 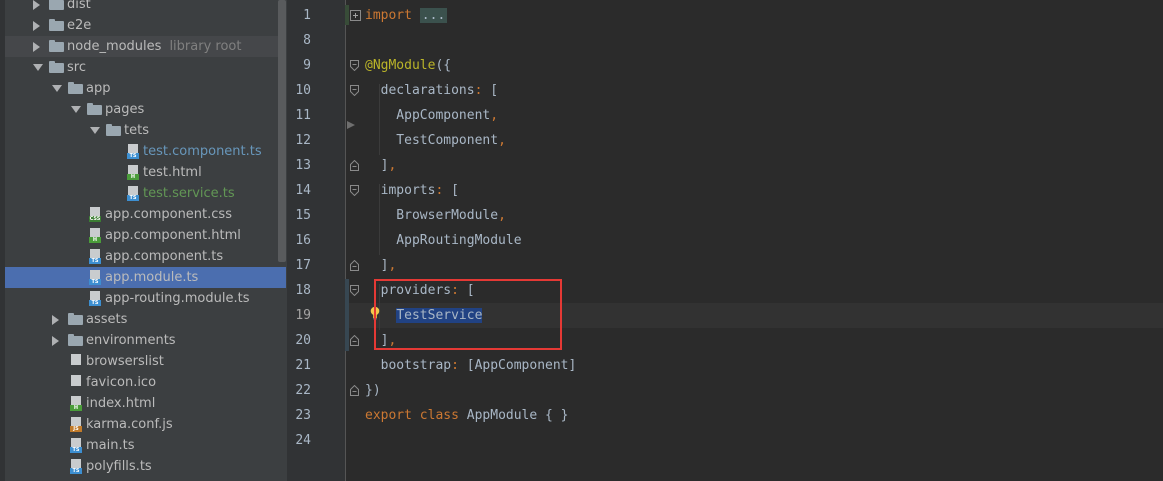 I want to click on tree-item-label: test.html, so click(x=172, y=172).